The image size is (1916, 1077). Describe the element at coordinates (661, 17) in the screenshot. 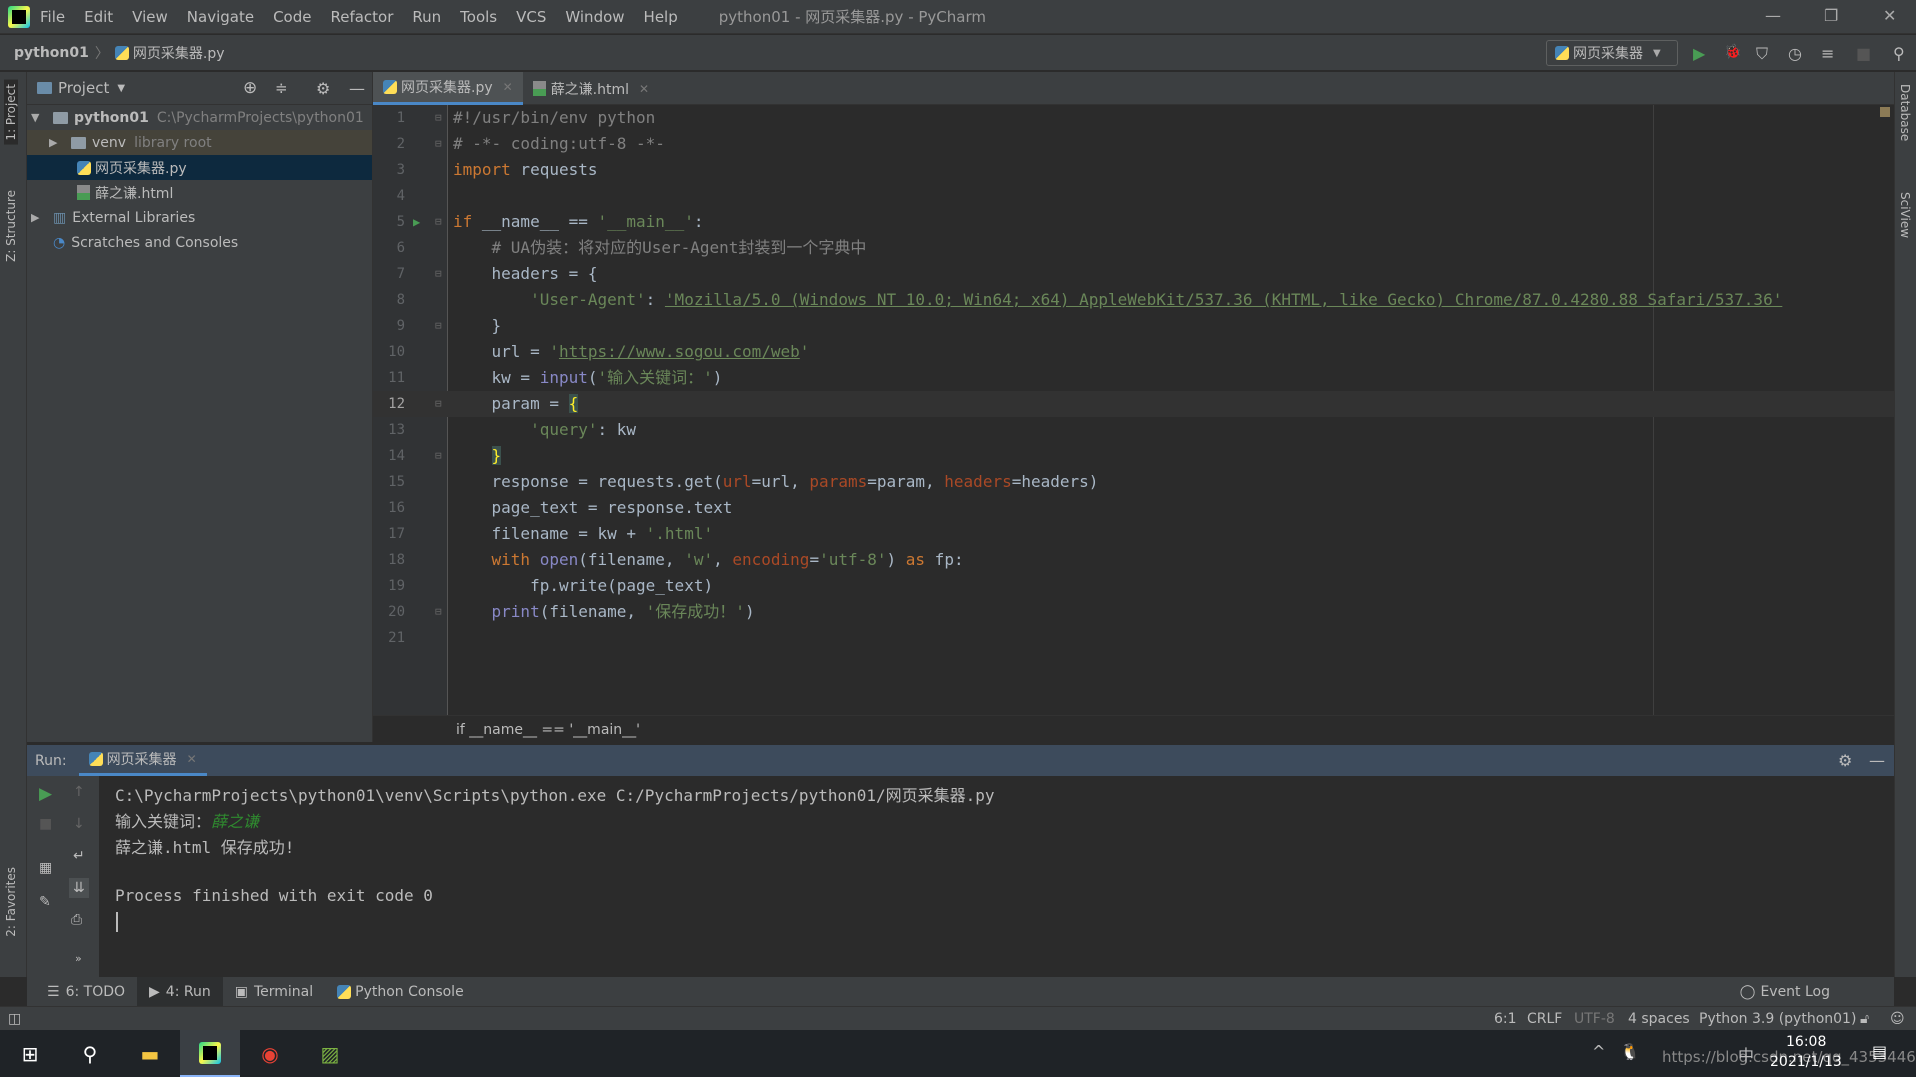

I see `menu-help: Help` at that location.